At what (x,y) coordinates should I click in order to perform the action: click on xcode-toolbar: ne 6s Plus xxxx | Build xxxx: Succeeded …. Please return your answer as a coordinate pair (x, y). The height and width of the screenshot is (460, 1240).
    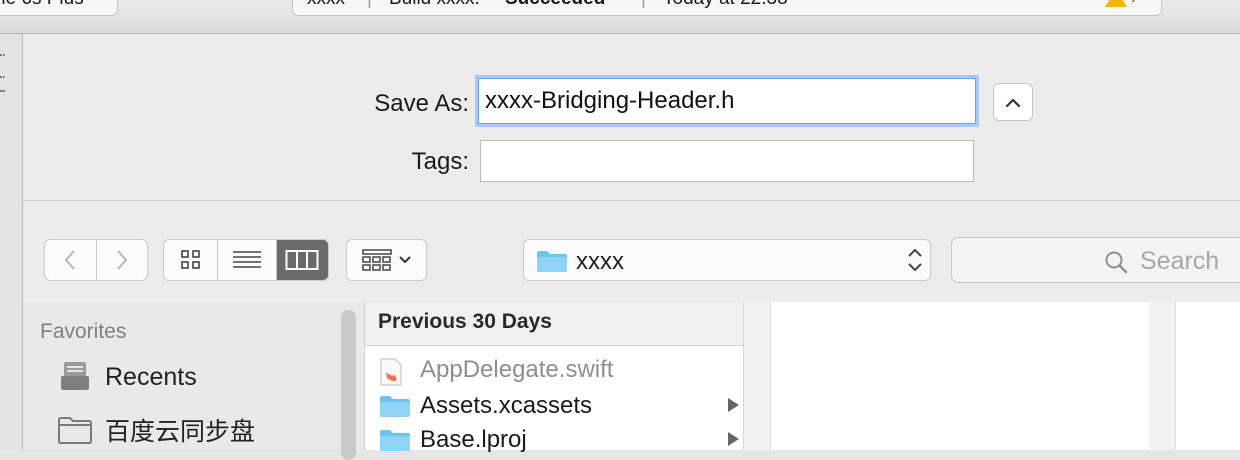
    Looking at the image, I should click on (620, 17).